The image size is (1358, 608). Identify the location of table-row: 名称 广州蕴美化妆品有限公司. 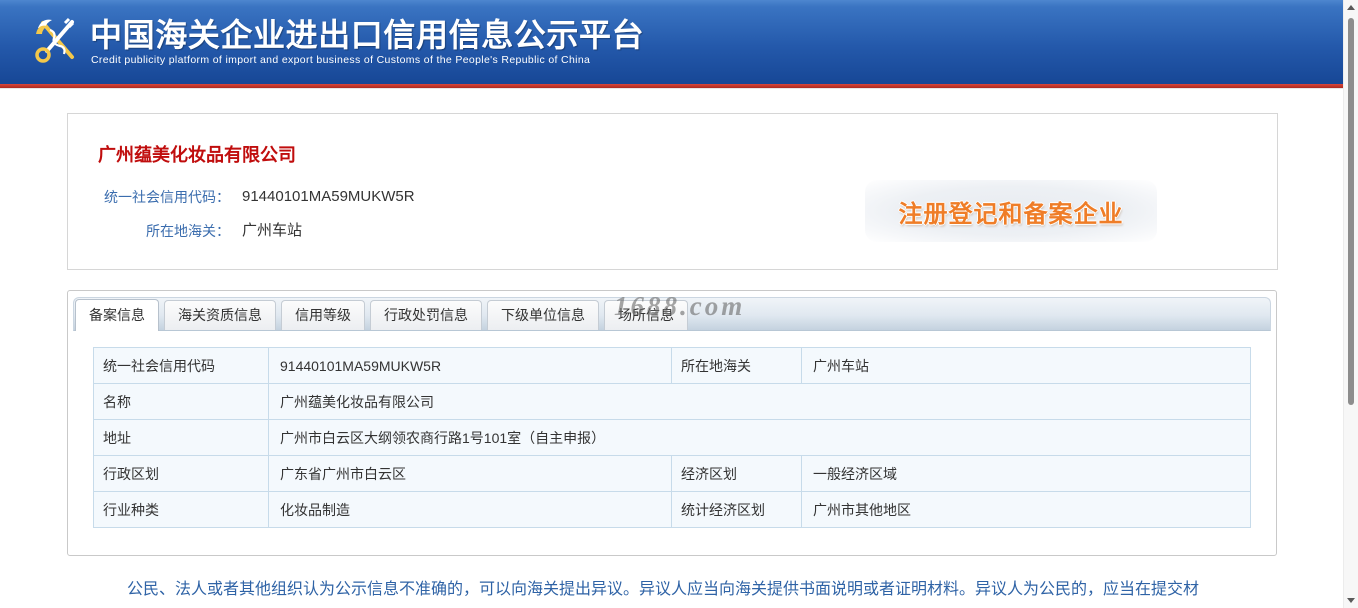
(672, 401).